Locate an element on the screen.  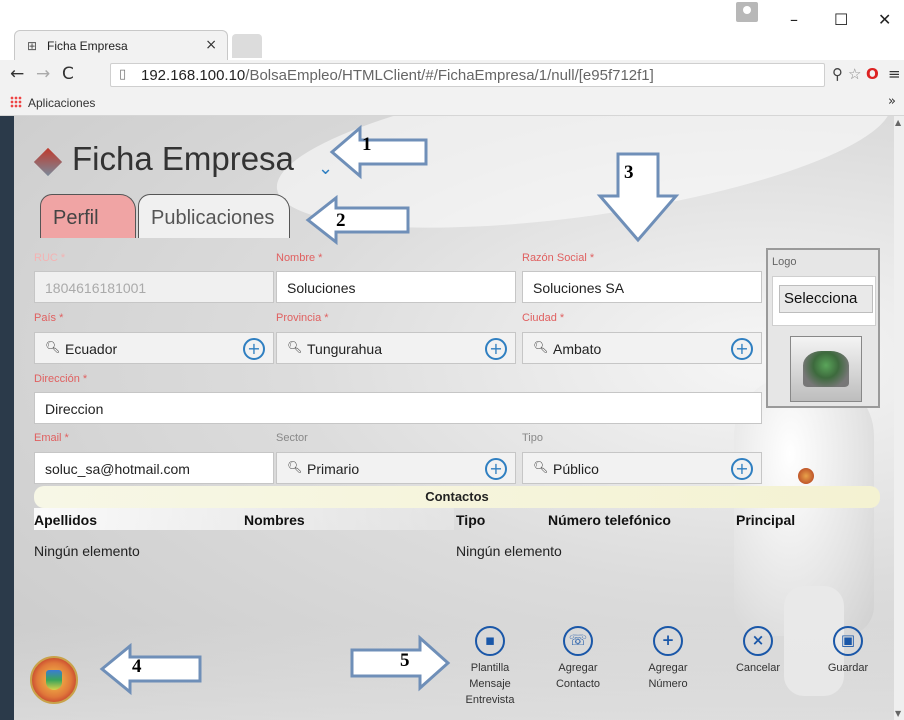
cancel-icon: × is located at coordinates (758, 641).